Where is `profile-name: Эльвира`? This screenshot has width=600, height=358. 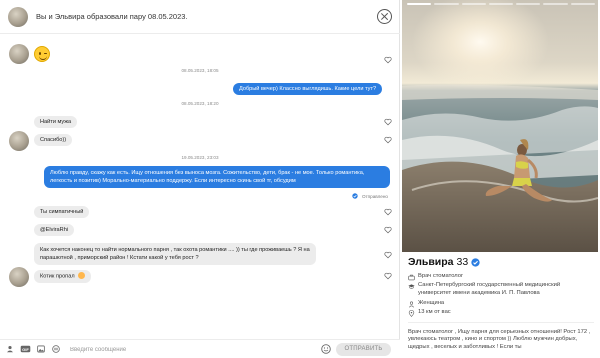
profile-name: Эльвира is located at coordinates (431, 262).